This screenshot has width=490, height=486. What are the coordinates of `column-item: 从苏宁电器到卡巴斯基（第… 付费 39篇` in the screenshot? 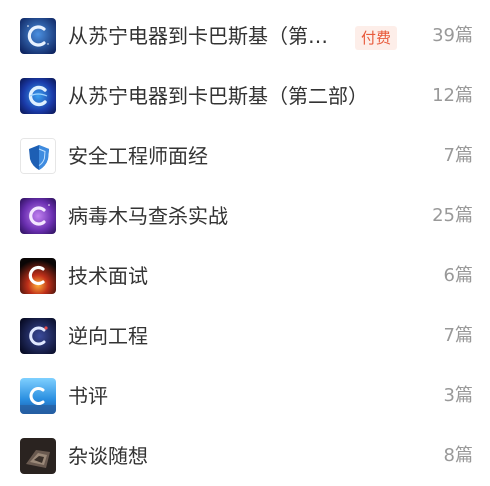 It's located at (245, 36).